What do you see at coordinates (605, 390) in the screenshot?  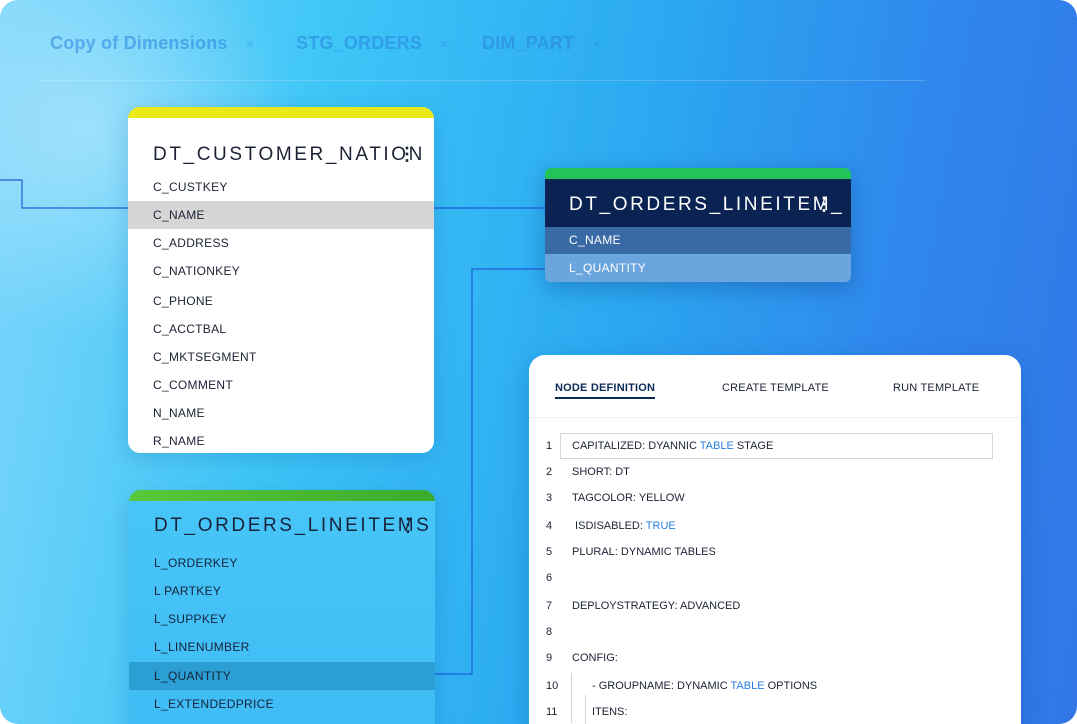 I see `tab-node-definition: NODE DEFINITION` at bounding box center [605, 390].